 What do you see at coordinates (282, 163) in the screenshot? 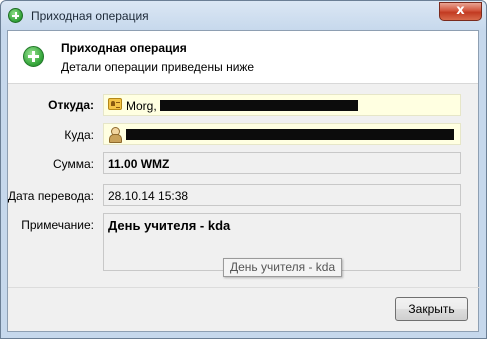
I see `amount-field: 11.00 WMZ` at bounding box center [282, 163].